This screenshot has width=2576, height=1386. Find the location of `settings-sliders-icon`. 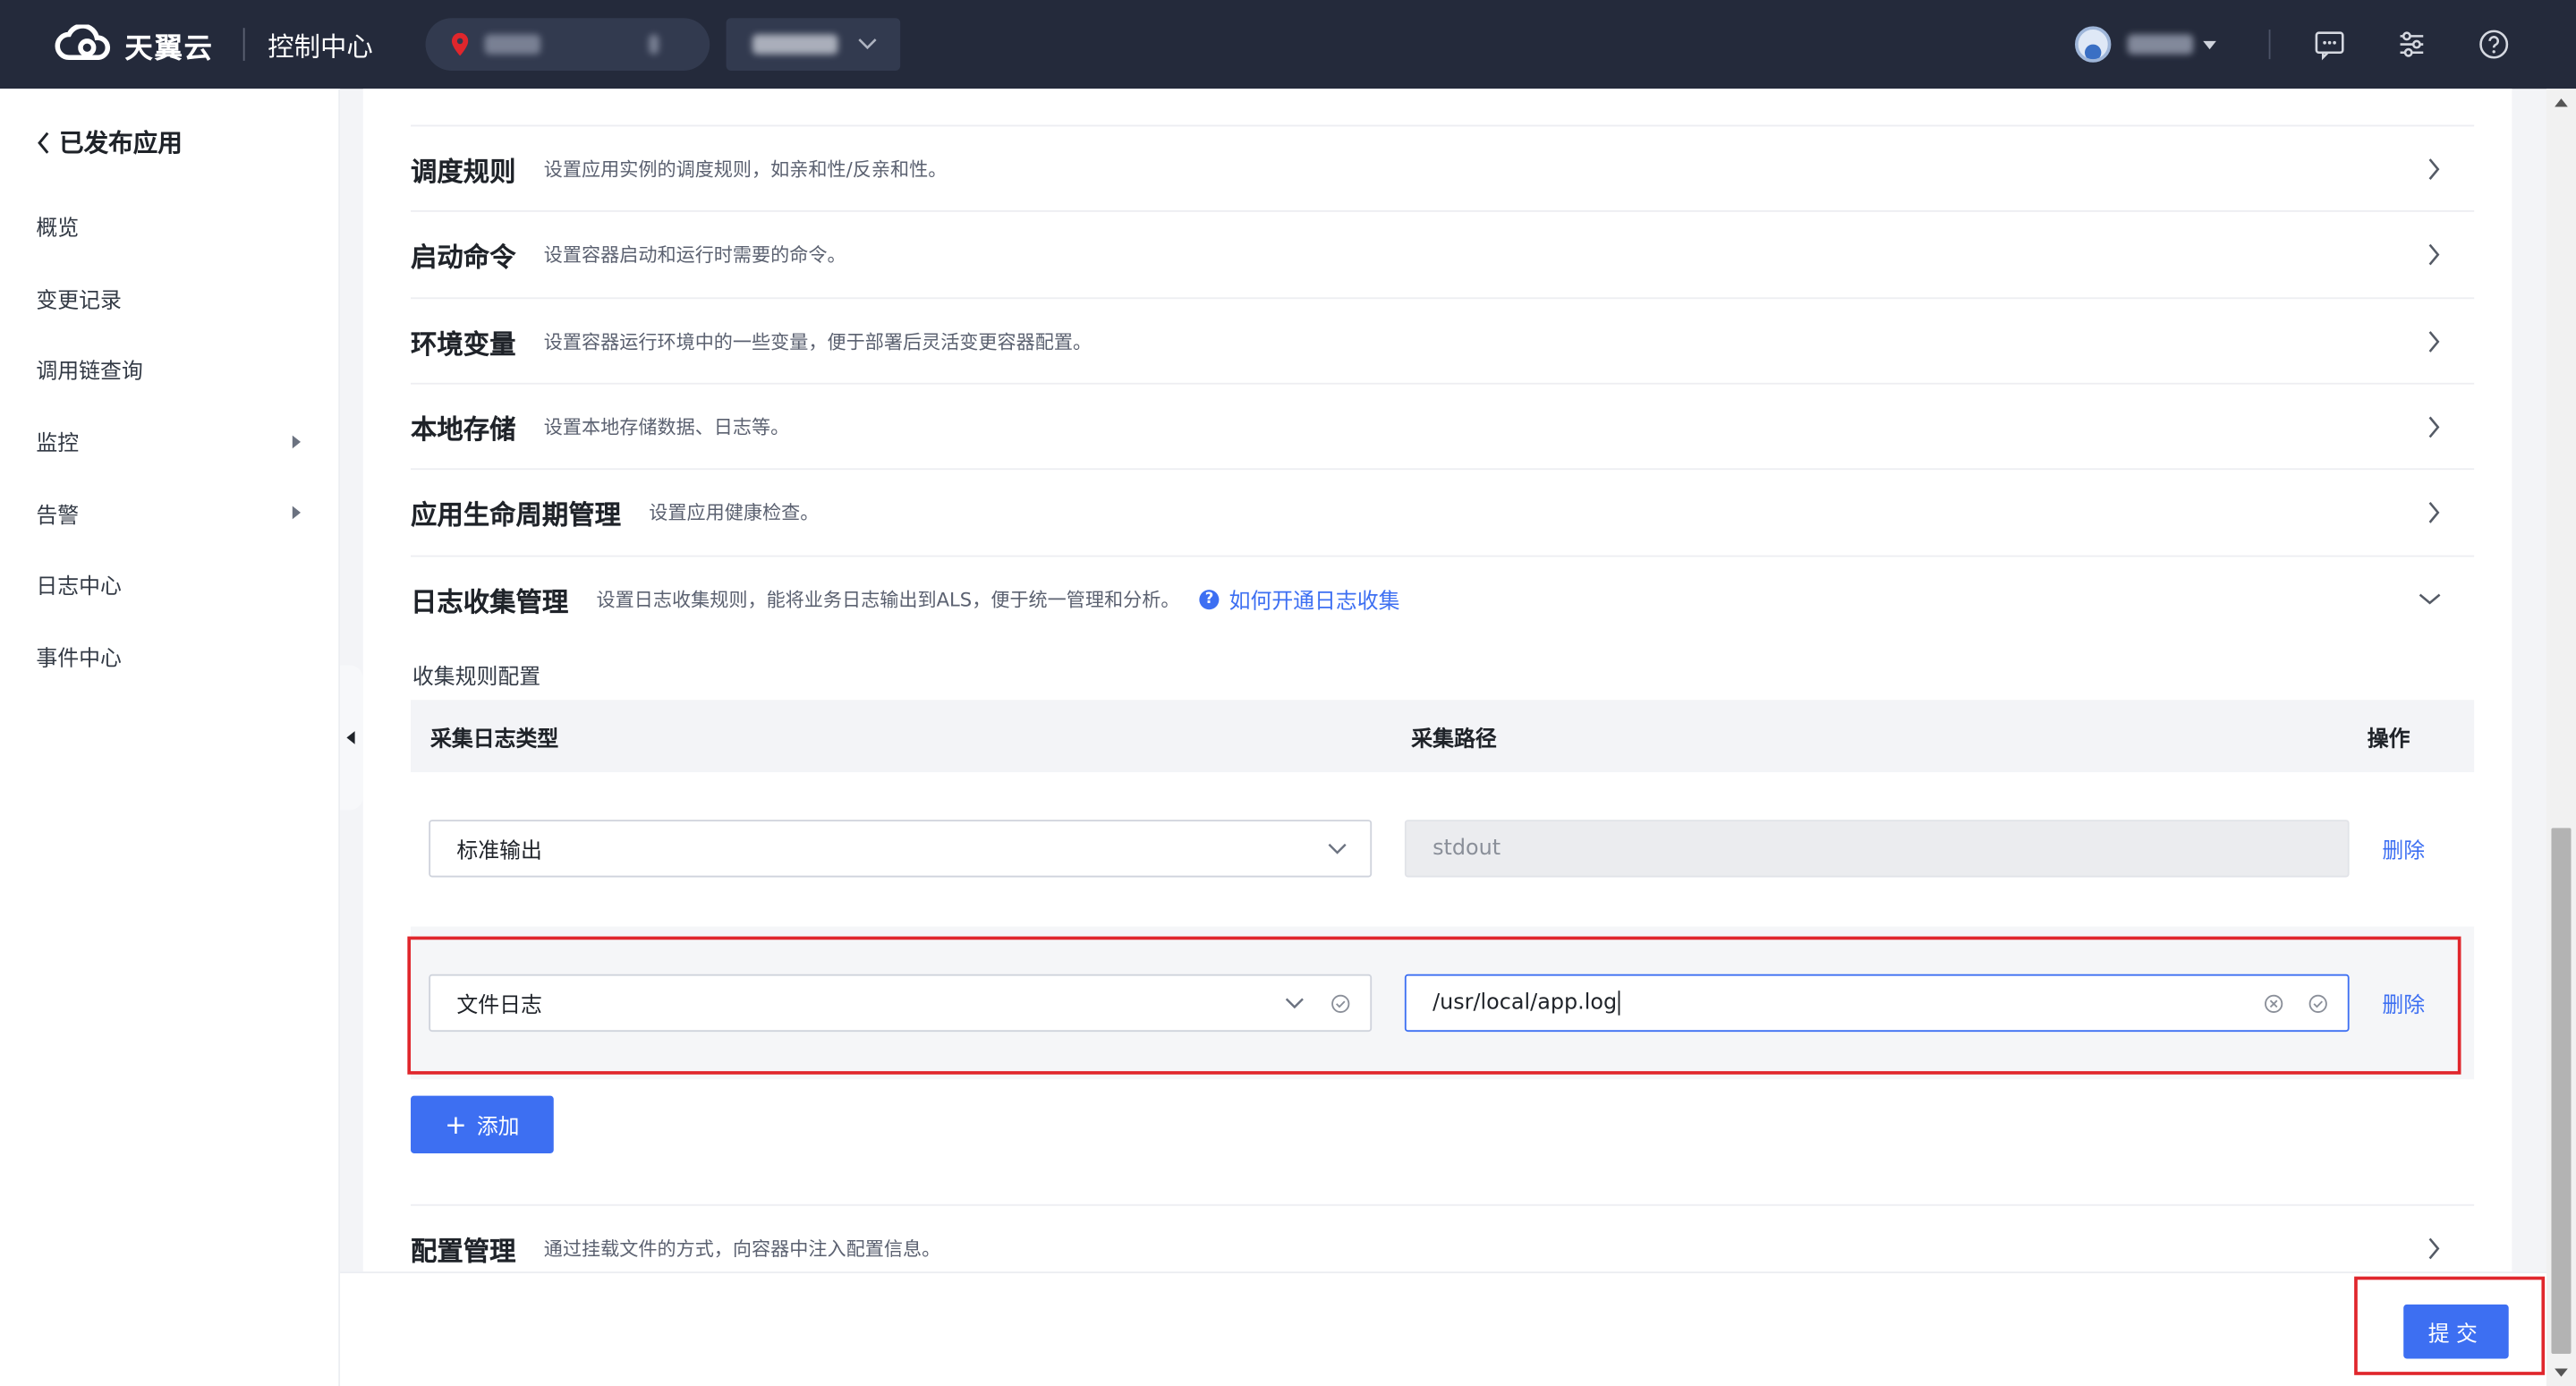

settings-sliders-icon is located at coordinates (2411, 45).